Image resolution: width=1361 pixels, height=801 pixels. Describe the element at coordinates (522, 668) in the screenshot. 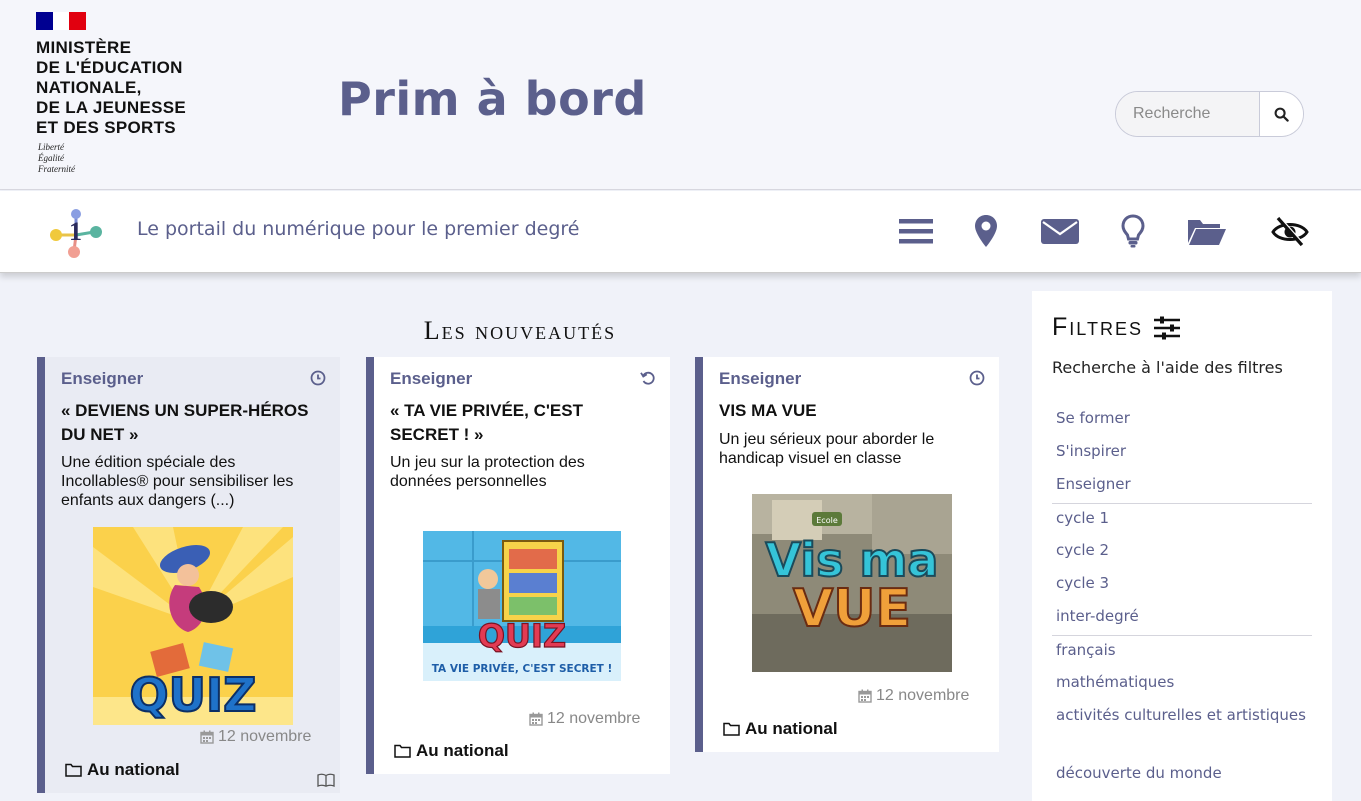

I see `thumbnail-caption: TA VIE PRIVÉE, C'EST SECRET !` at that location.